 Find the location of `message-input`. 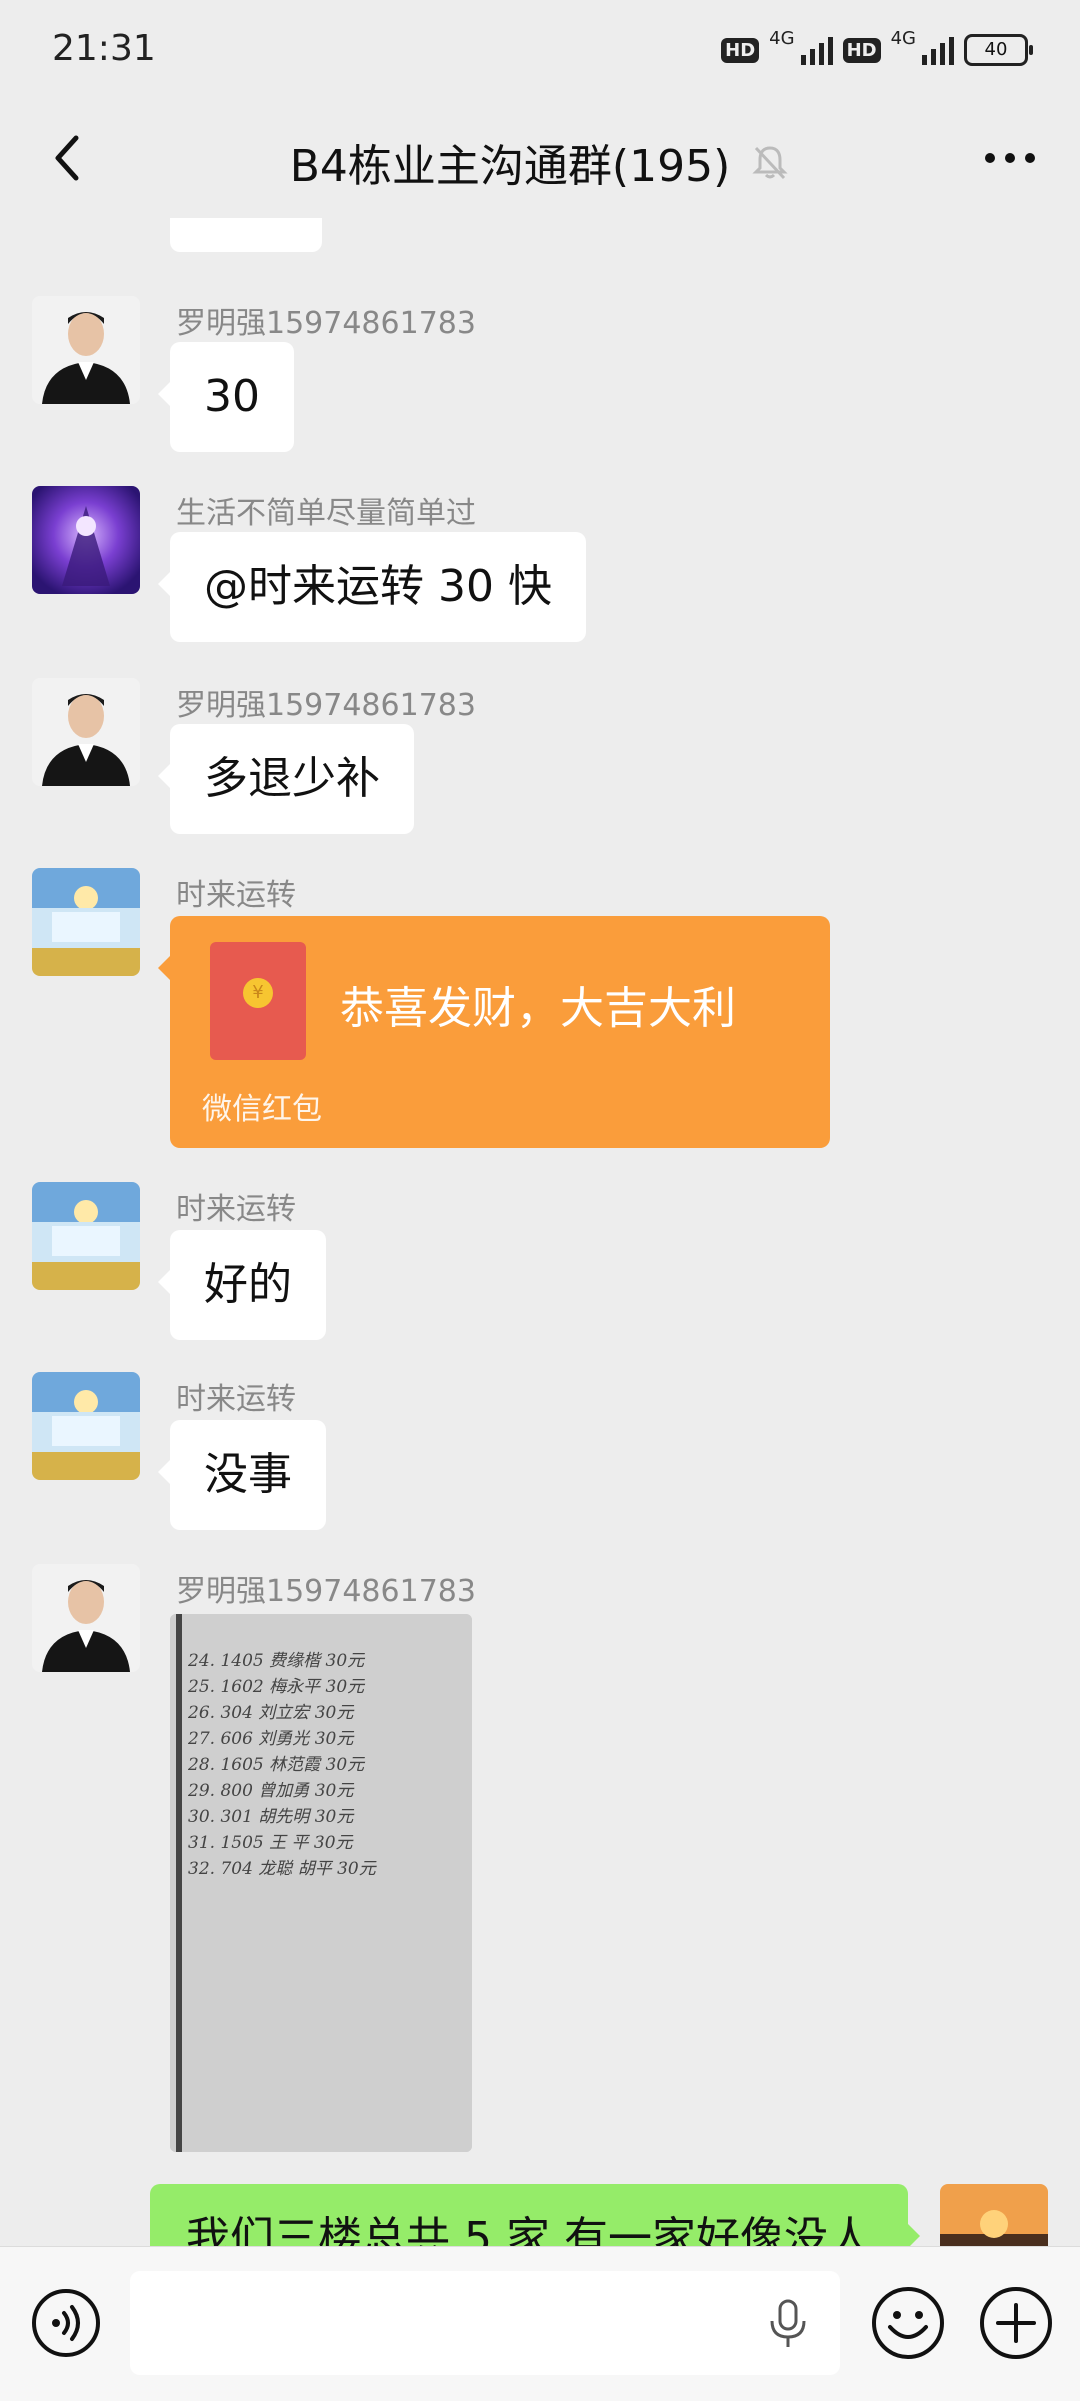

message-input is located at coordinates (485, 2323).